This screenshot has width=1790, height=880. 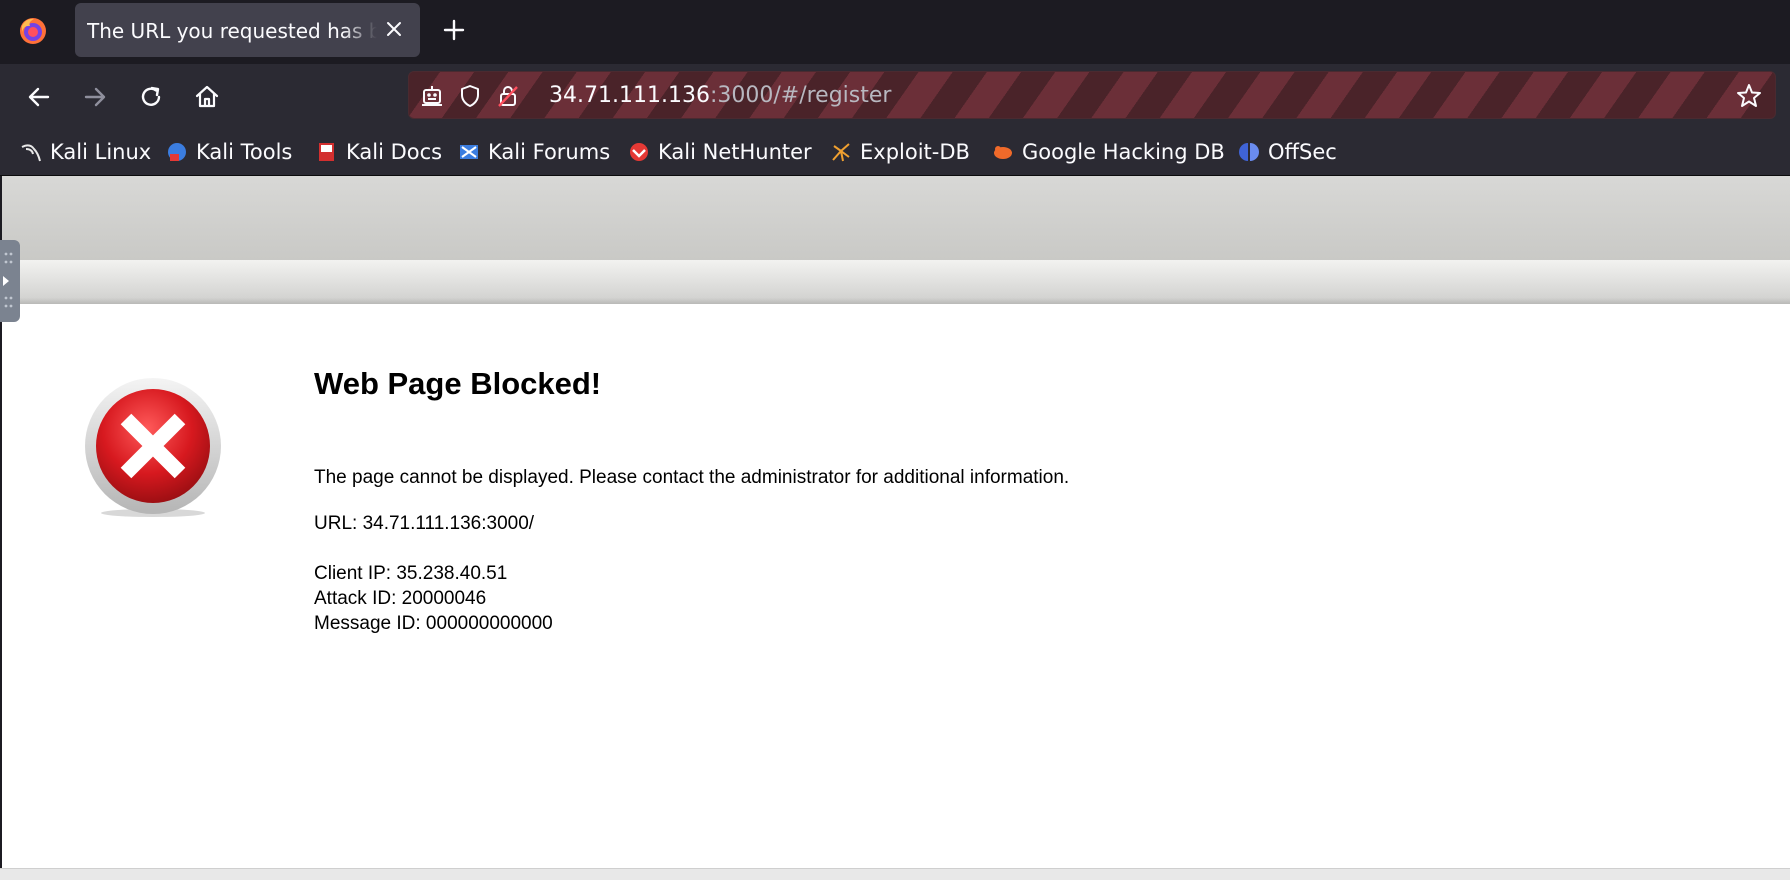 I want to click on bookmark-offsec: OffSec, so click(x=1287, y=152).